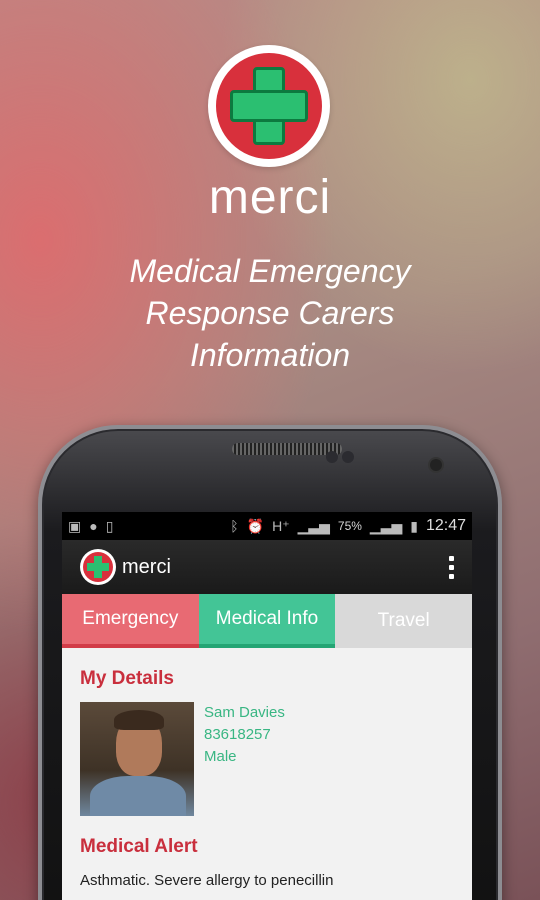 This screenshot has height=900, width=540. I want to click on action-bar: merci, so click(267, 567).